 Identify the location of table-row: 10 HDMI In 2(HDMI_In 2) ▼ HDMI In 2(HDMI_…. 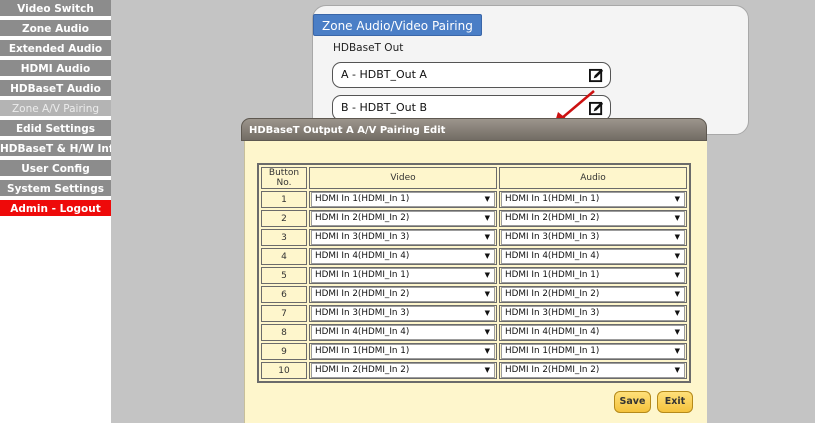
(474, 370).